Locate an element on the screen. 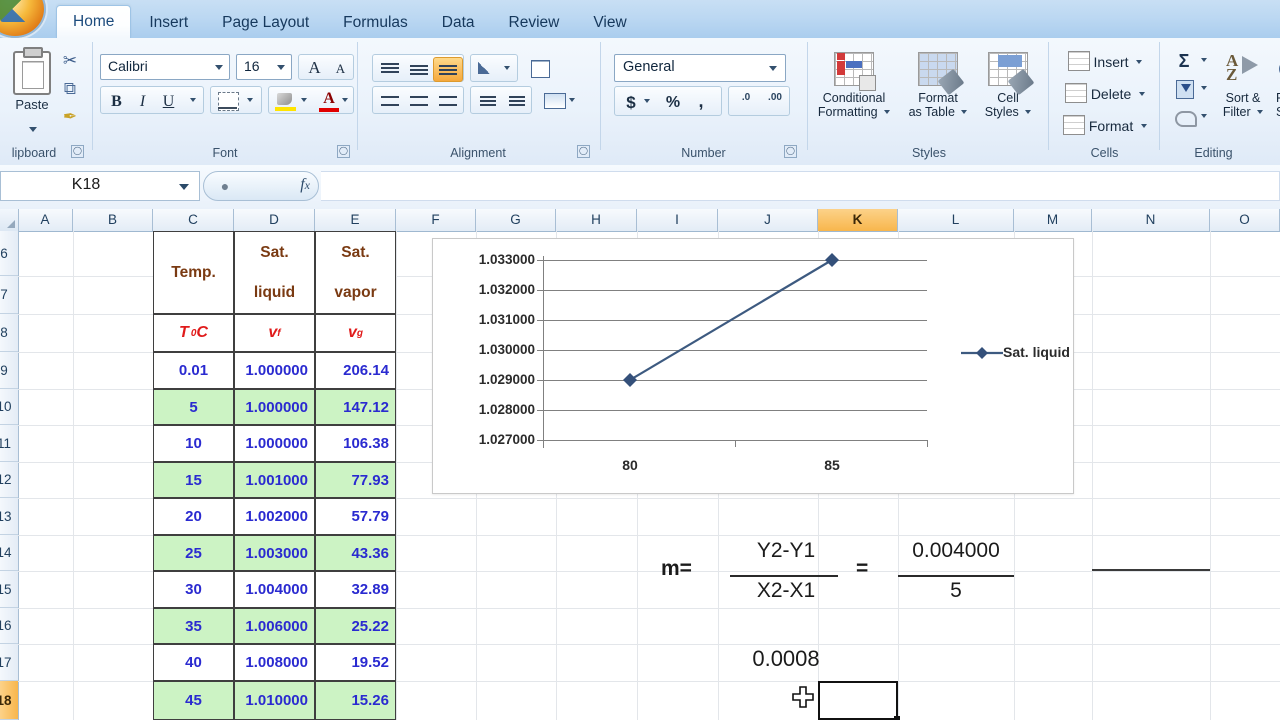 This screenshot has height=720, width=1280. row-header-17: 17 is located at coordinates (9, 662).